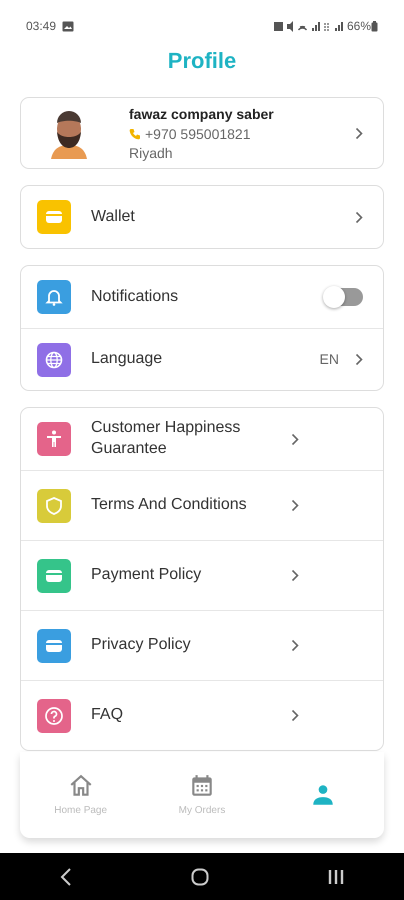 This screenshot has width=404, height=900. I want to click on profile-card: fawaz company saber +970 595001821 Riyadh, so click(202, 133).